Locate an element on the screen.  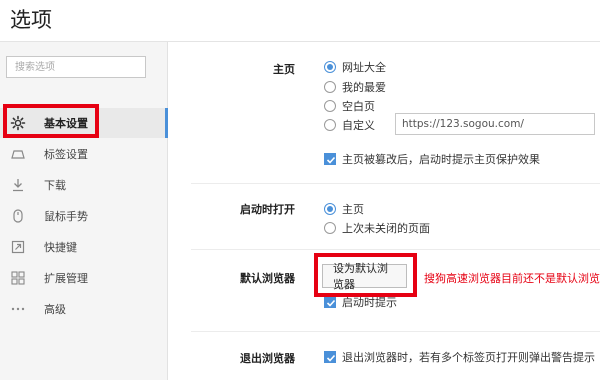
checkbox-exit-warning: 退出浏览器时，若有多个标签页打开则弹出警告提示 is located at coordinates (459, 357).